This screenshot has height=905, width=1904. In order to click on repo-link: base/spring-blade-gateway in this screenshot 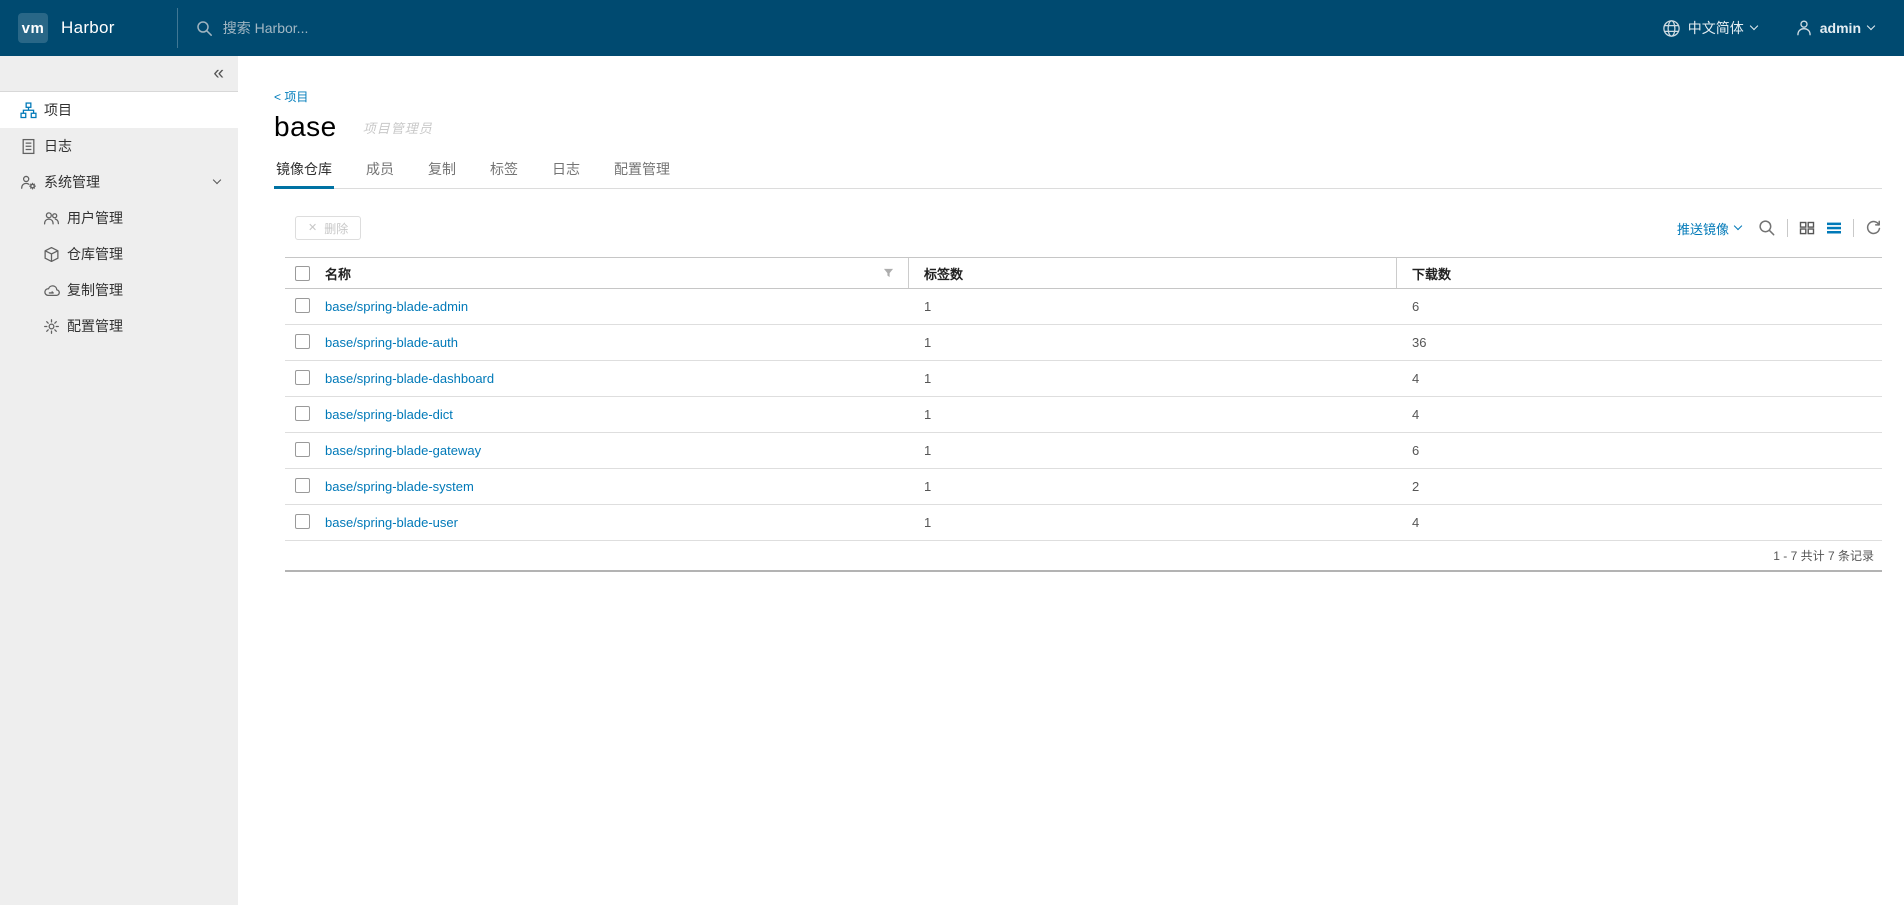, I will do `click(403, 450)`.